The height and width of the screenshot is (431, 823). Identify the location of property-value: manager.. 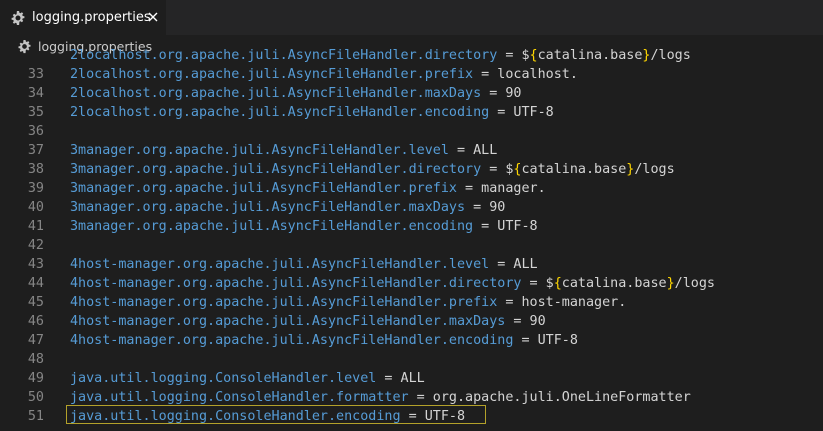
(513, 188).